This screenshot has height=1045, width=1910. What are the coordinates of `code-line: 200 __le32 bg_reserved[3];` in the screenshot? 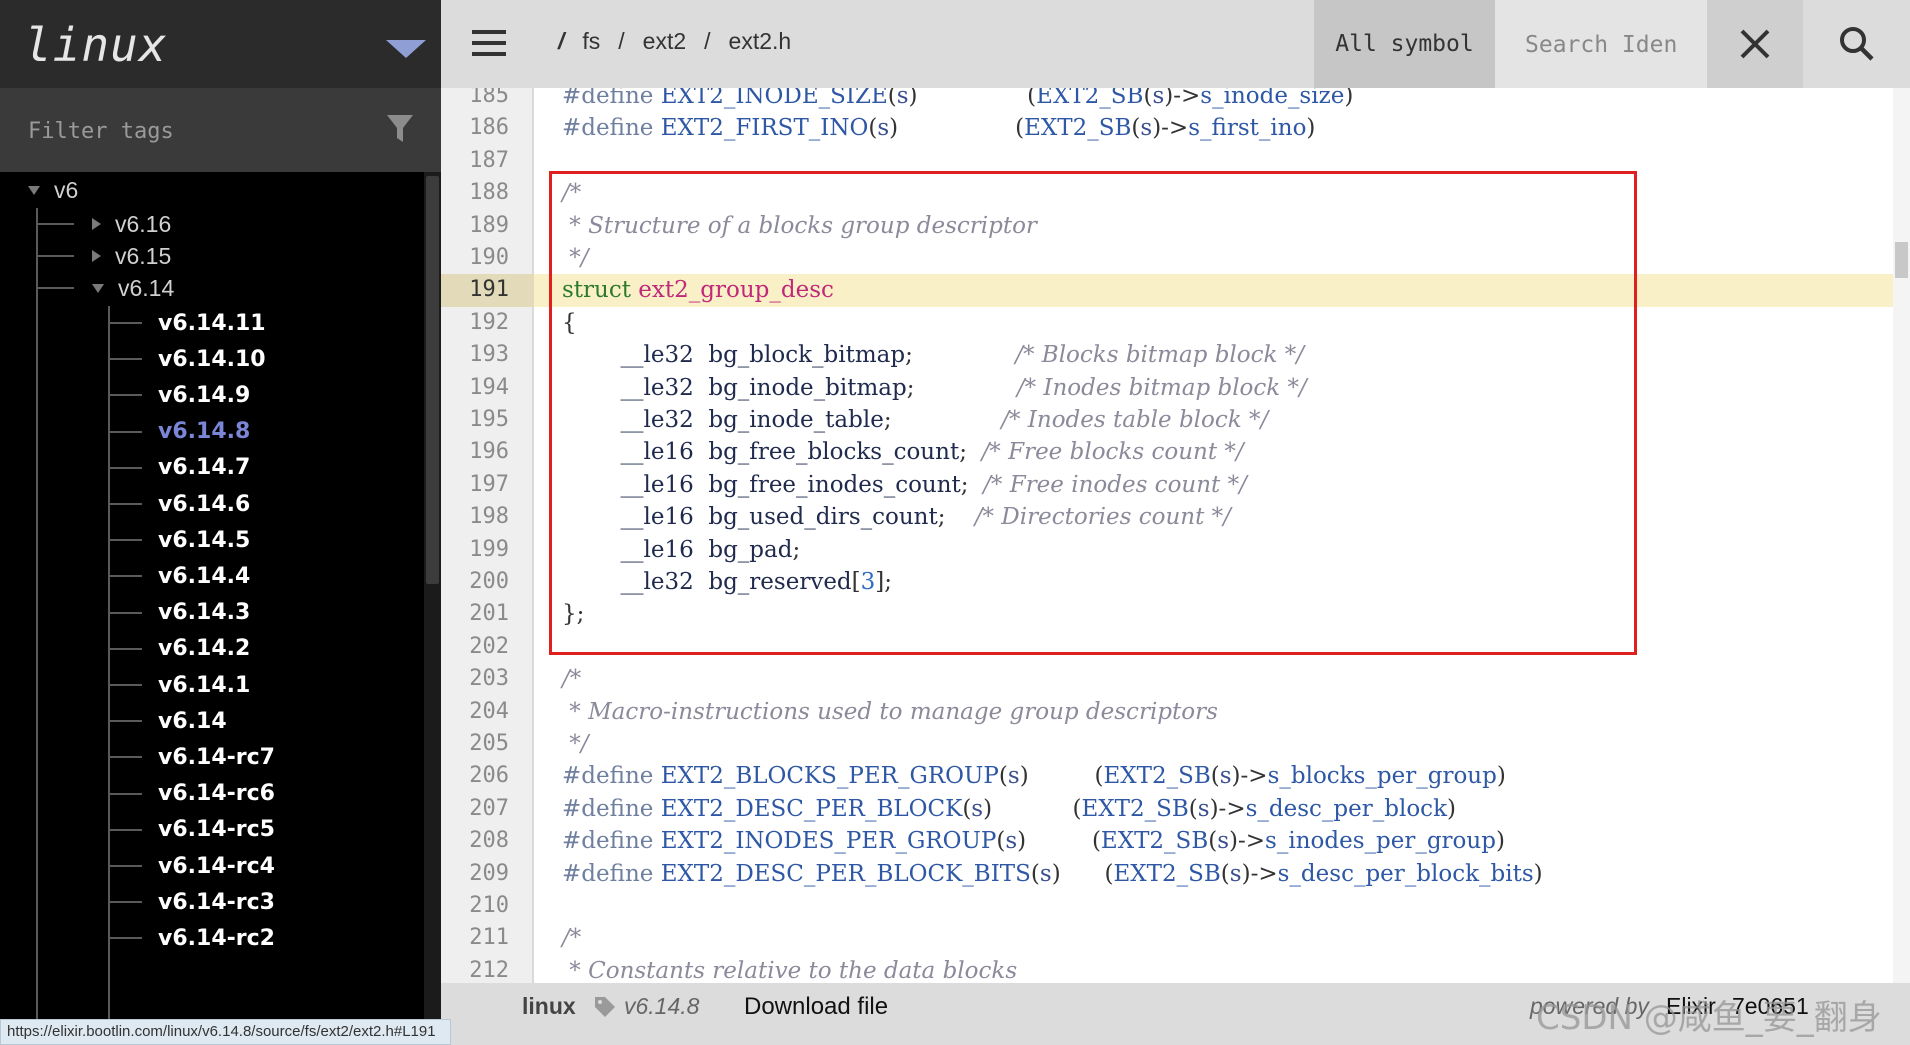 It's located at (1167, 582).